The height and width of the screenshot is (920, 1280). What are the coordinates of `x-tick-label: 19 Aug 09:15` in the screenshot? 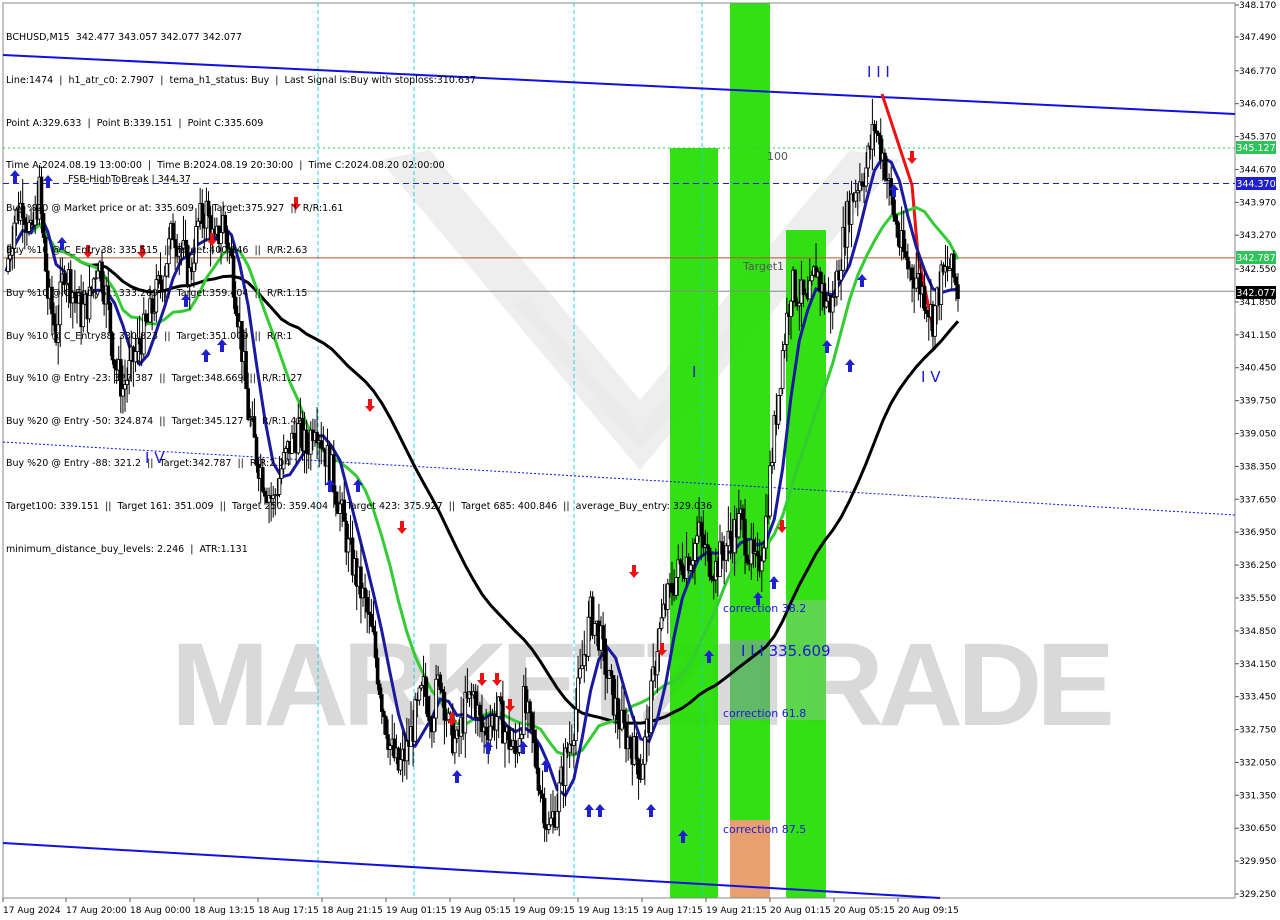 It's located at (544, 911).